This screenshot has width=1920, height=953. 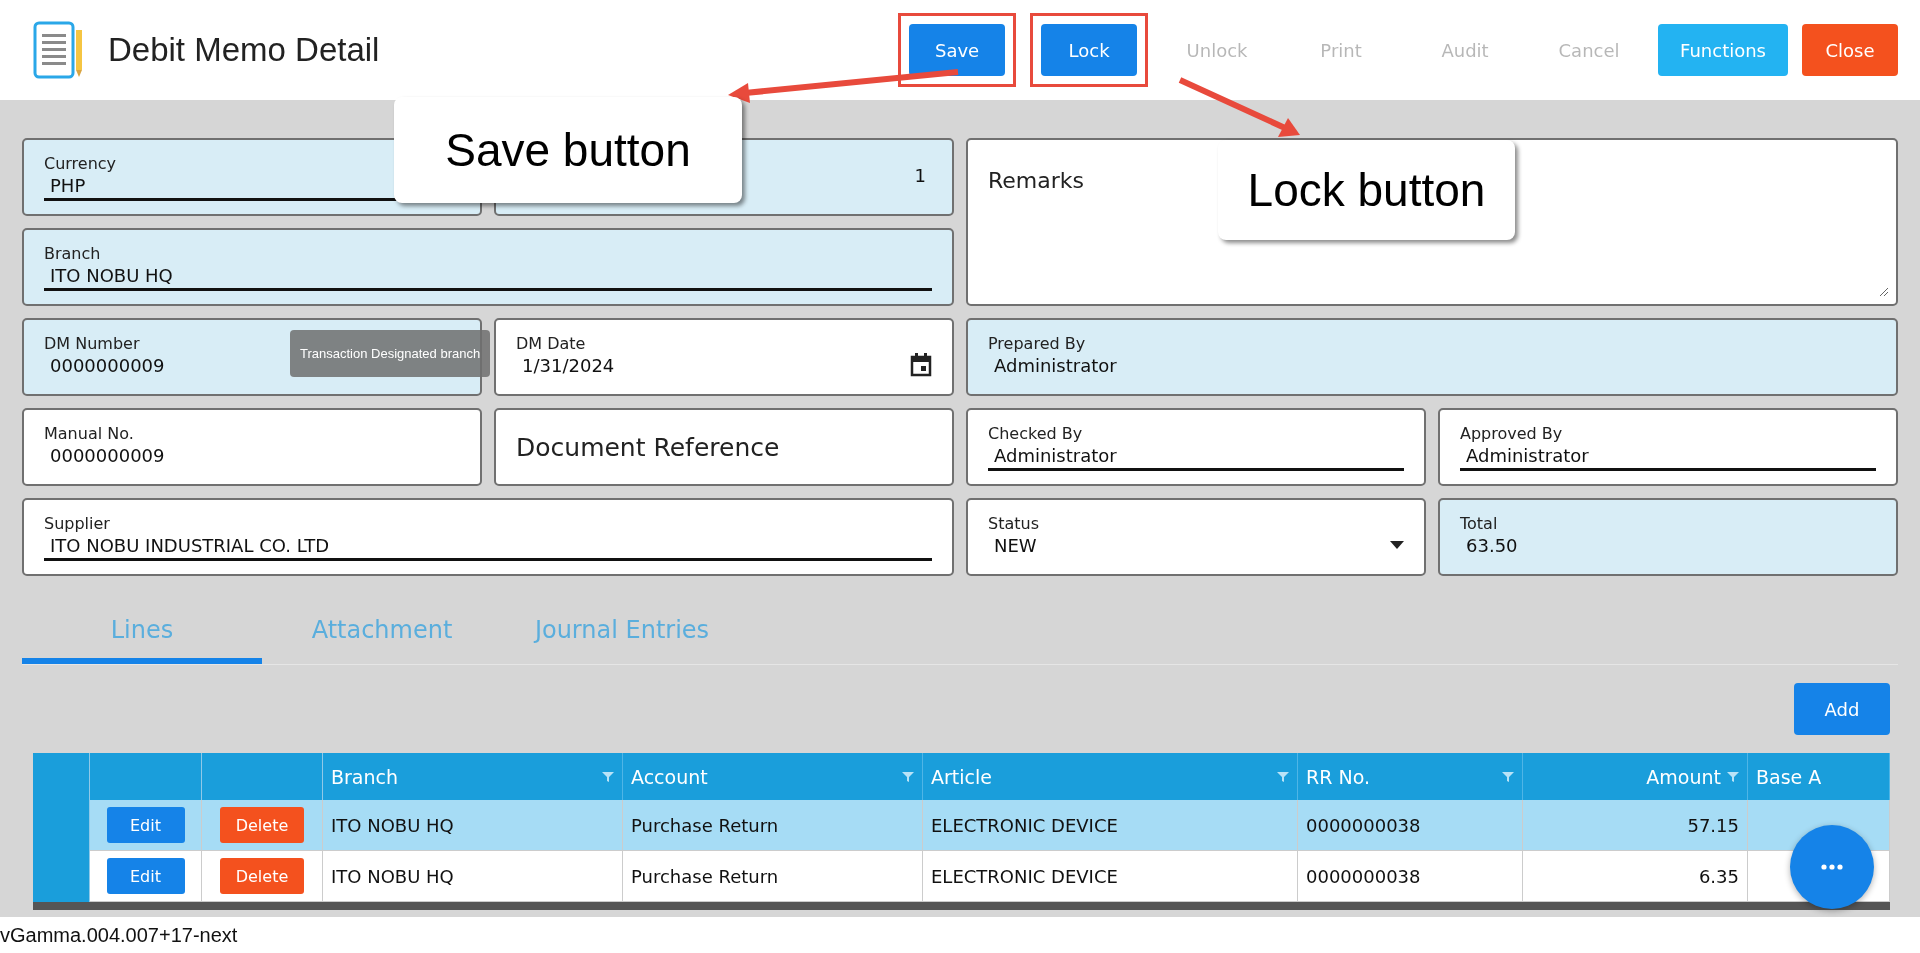 What do you see at coordinates (77, 523) in the screenshot?
I see `field-label: Supplier` at bounding box center [77, 523].